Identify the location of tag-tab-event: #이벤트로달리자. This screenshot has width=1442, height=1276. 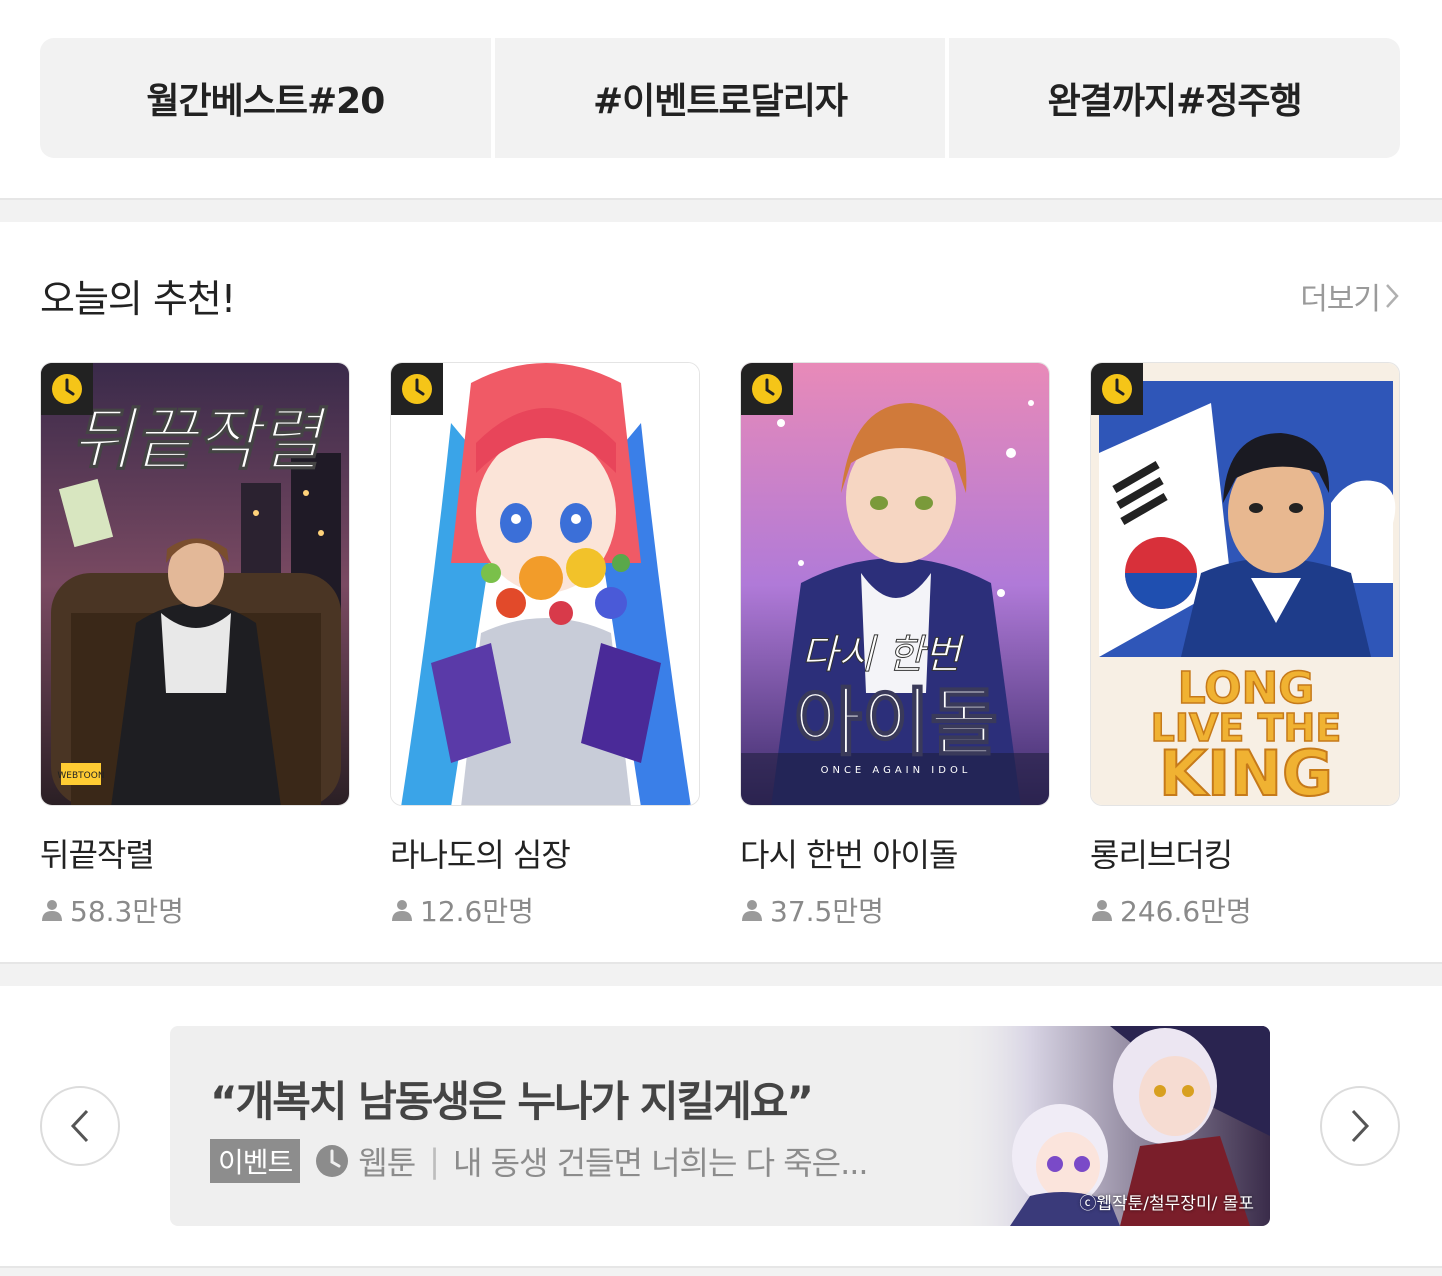
(720, 98).